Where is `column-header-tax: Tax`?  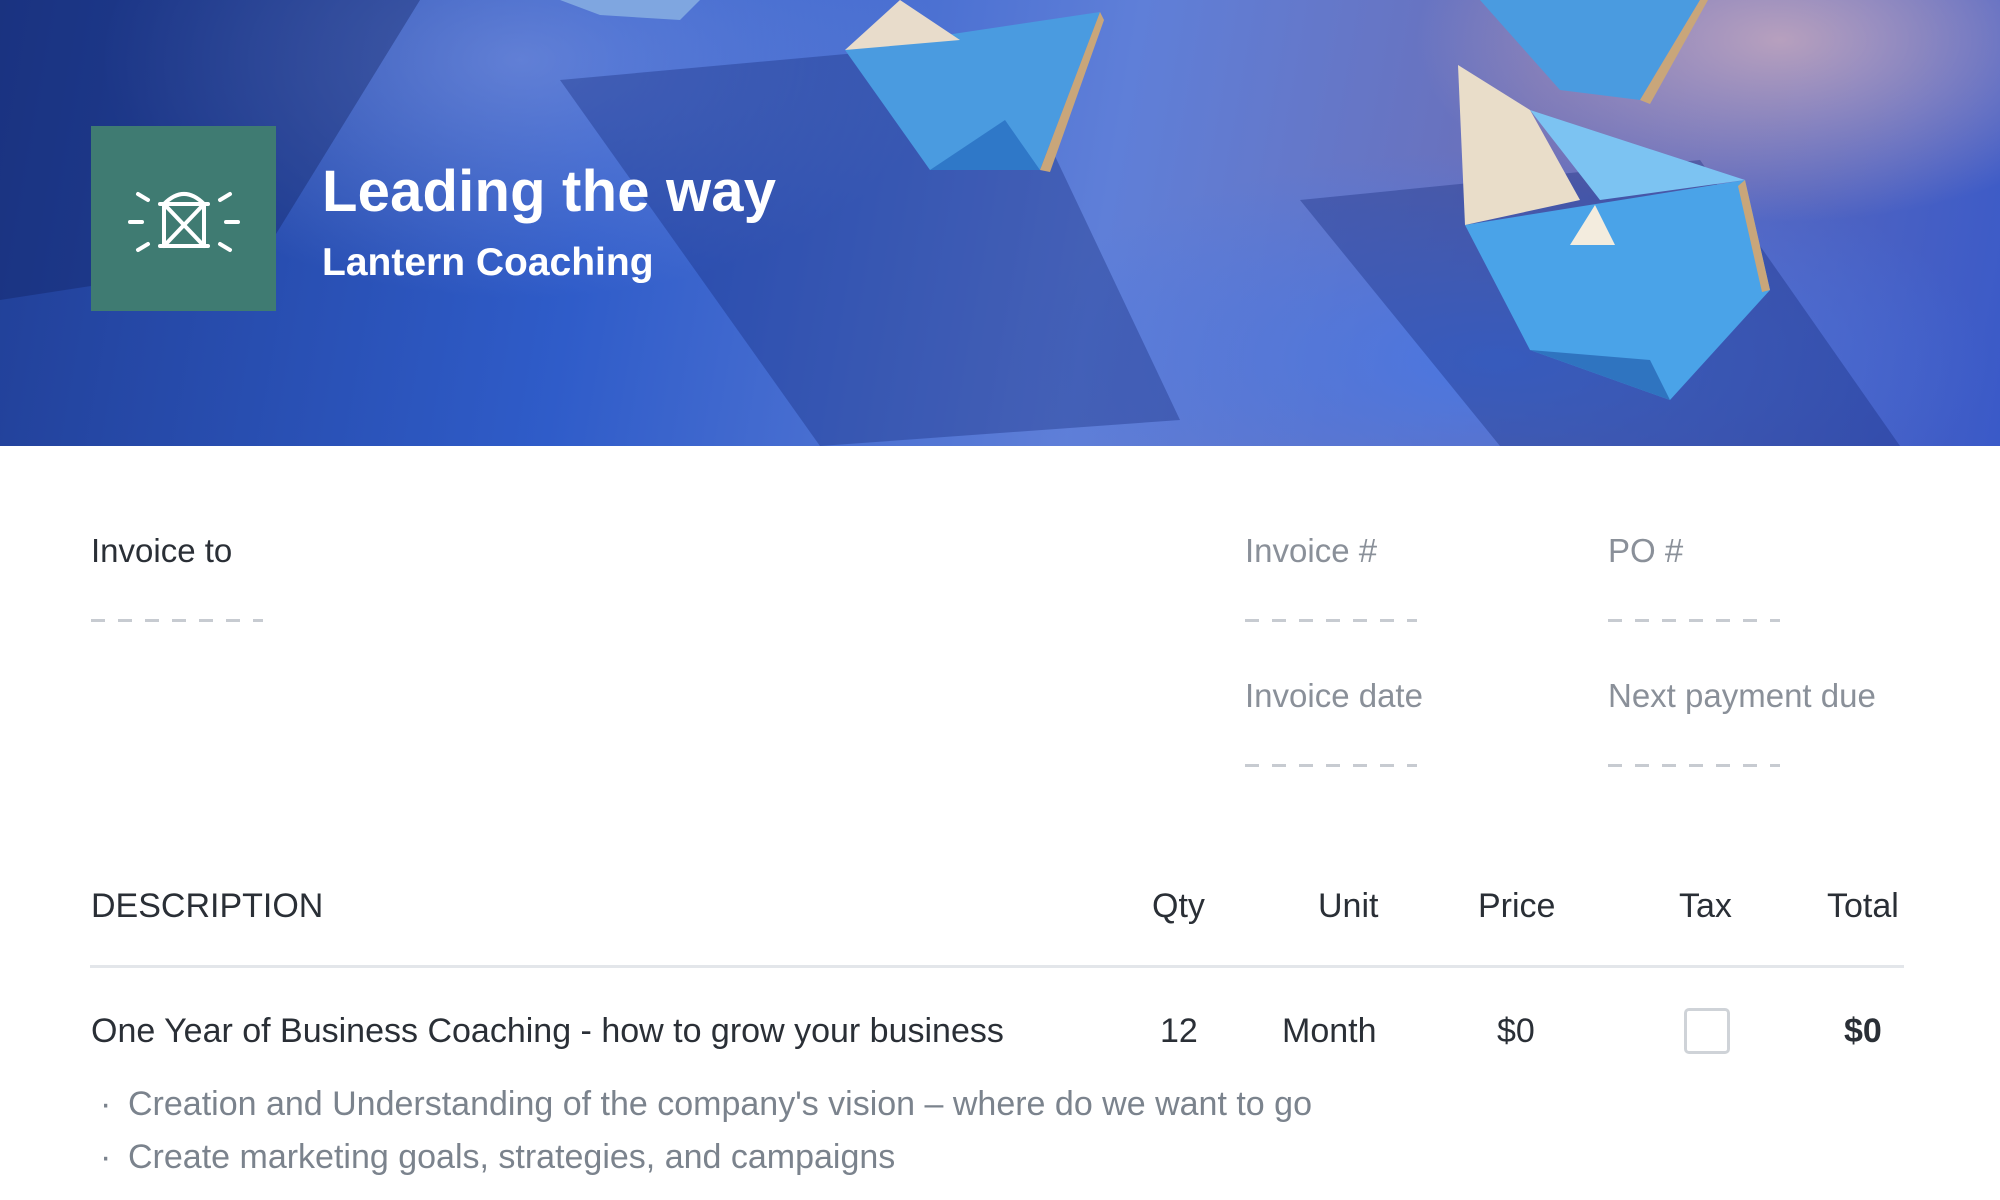
column-header-tax: Tax is located at coordinates (1705, 906).